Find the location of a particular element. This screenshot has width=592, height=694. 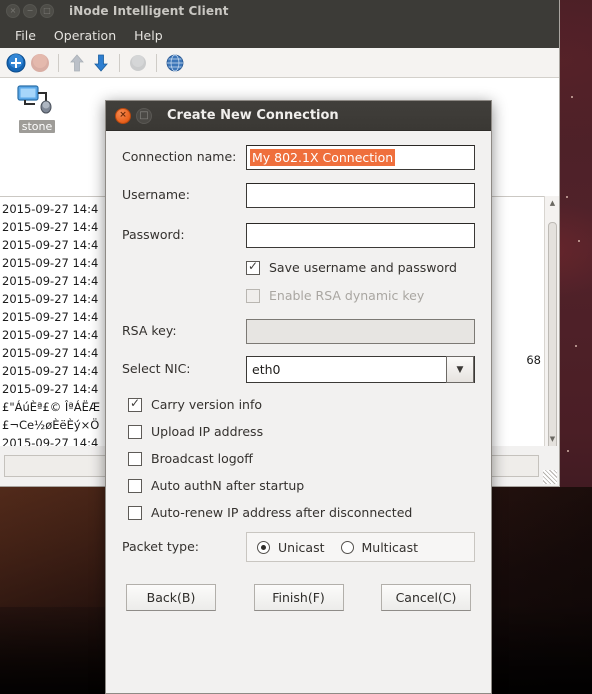

upload-ip-address-row: Upload IP address is located at coordinates (298, 431).